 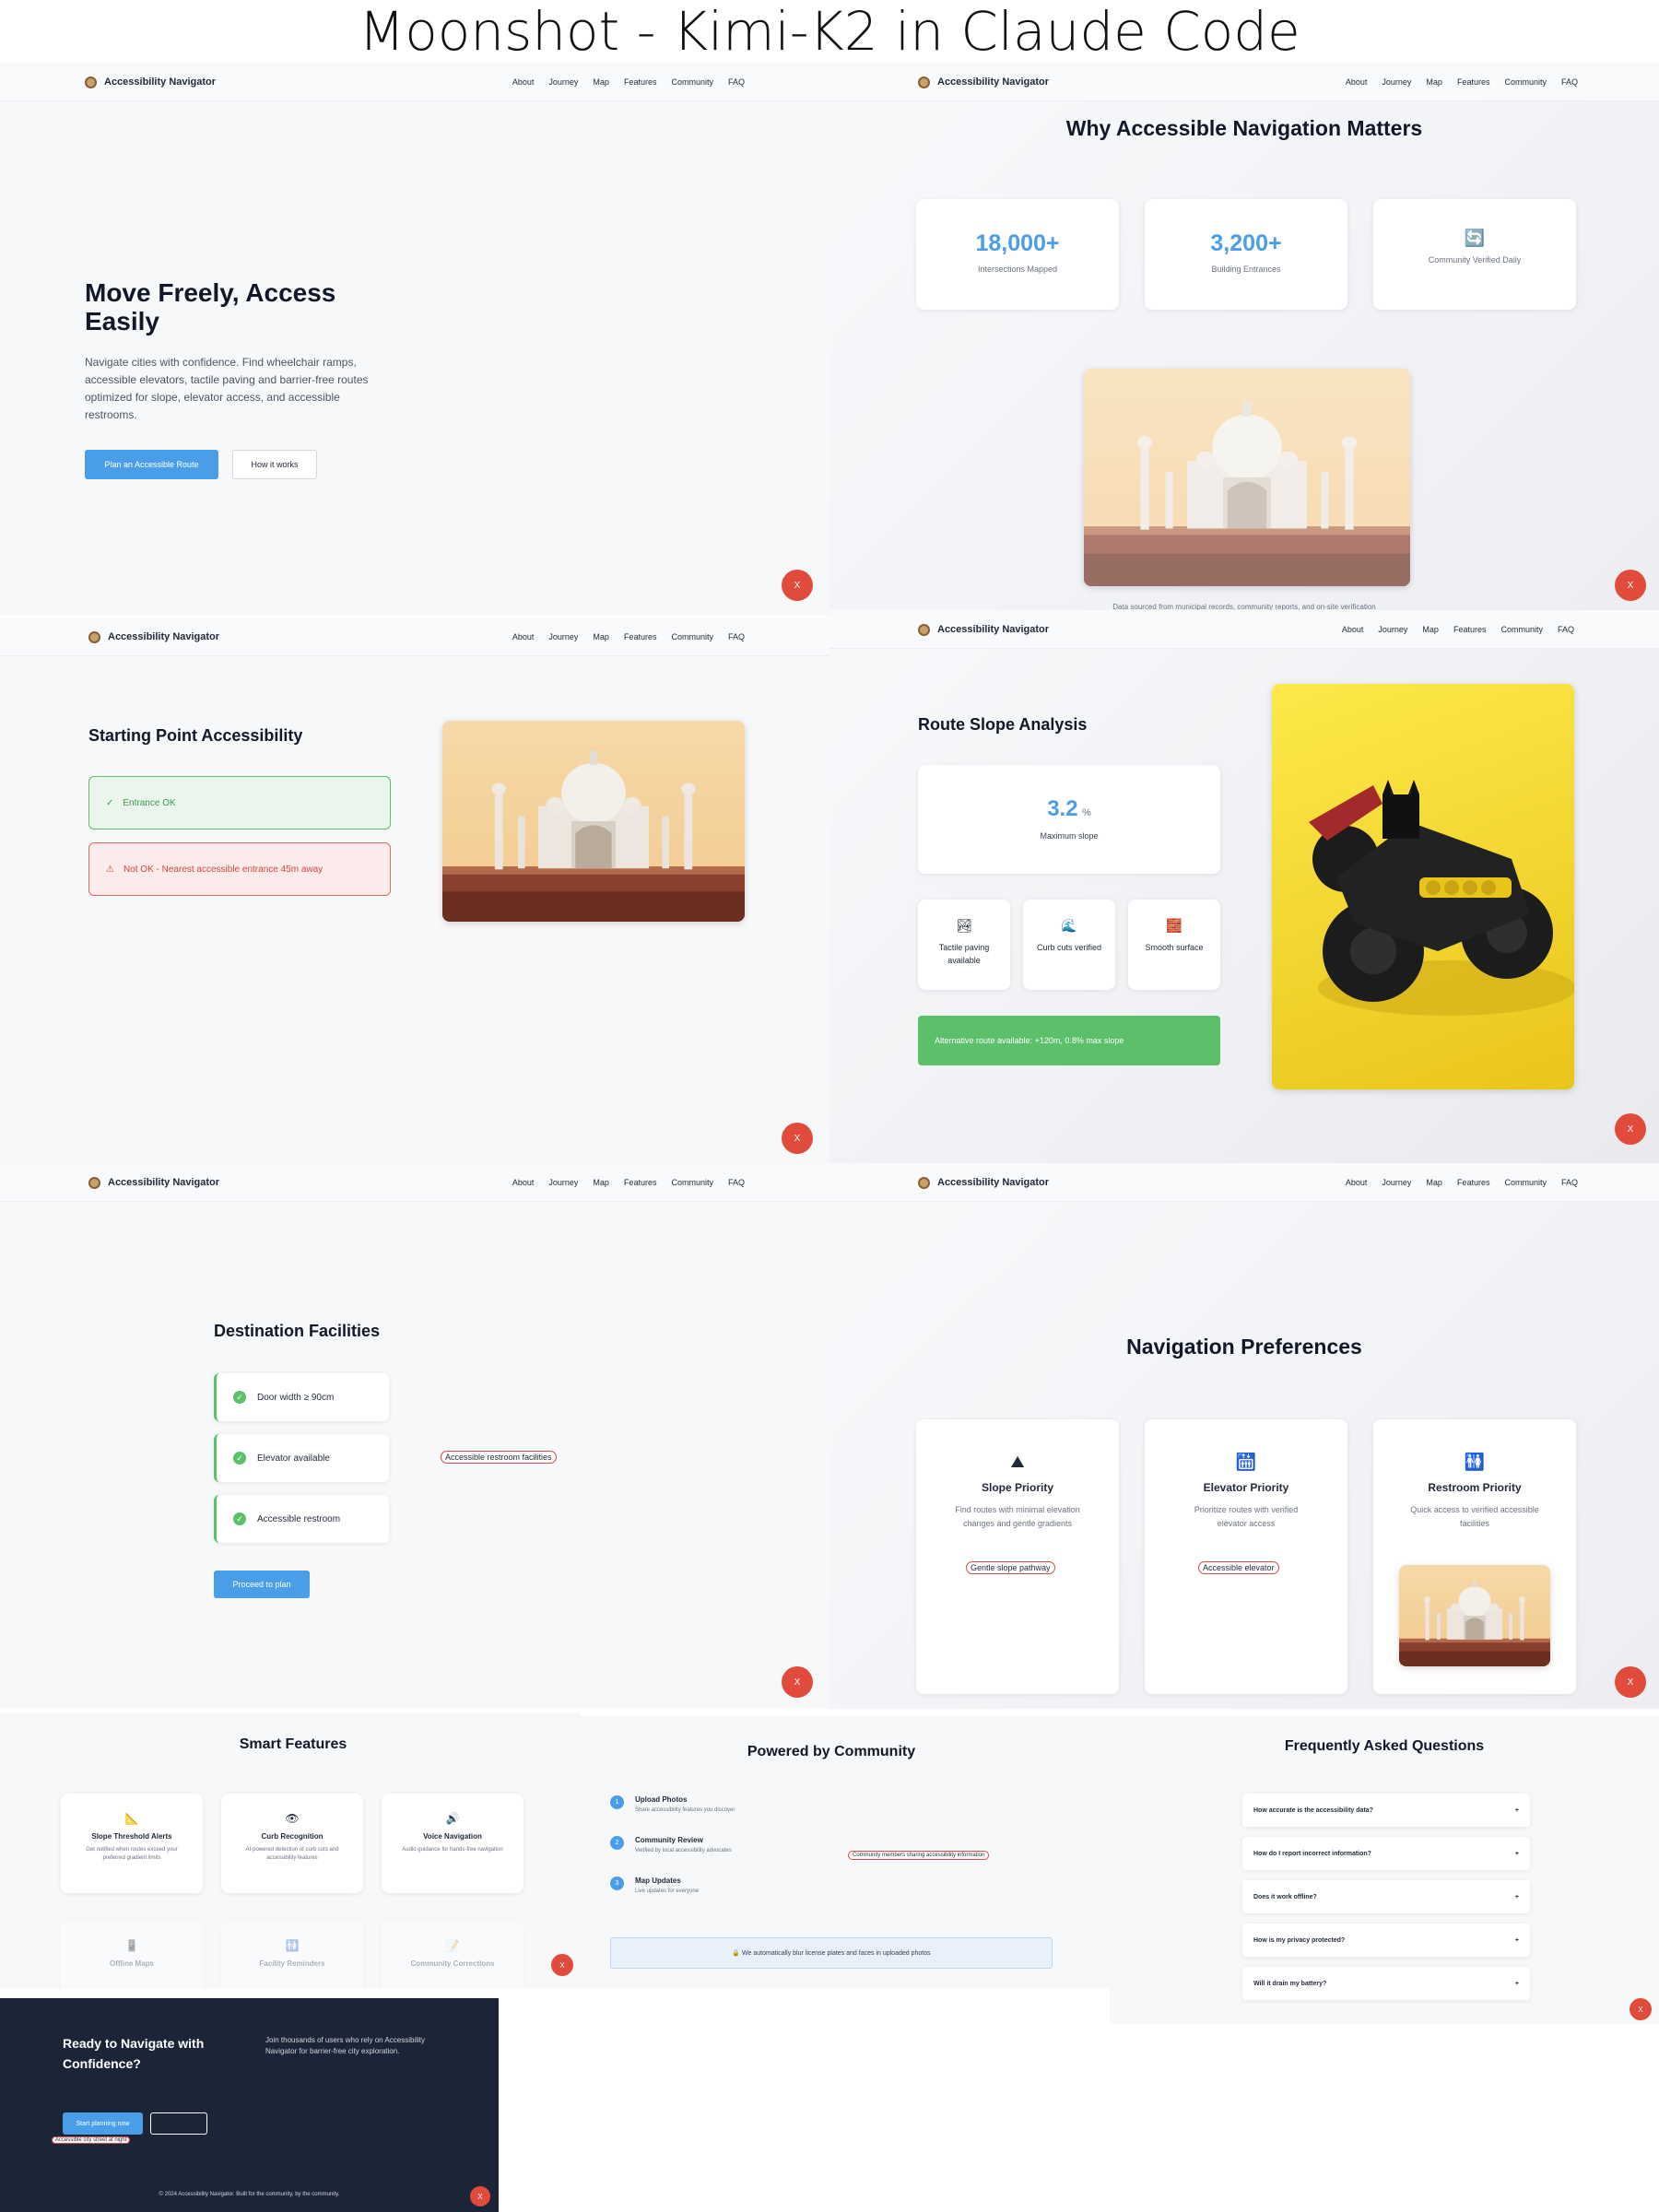 What do you see at coordinates (1386, 1896) in the screenshot?
I see `faq-item: Does it work offline? +` at bounding box center [1386, 1896].